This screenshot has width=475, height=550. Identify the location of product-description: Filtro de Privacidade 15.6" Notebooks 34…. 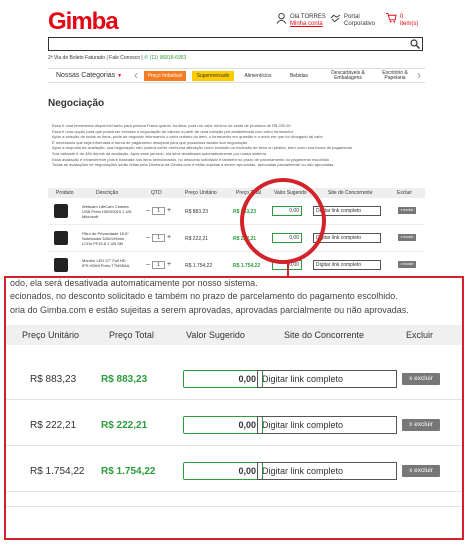
(107, 238).